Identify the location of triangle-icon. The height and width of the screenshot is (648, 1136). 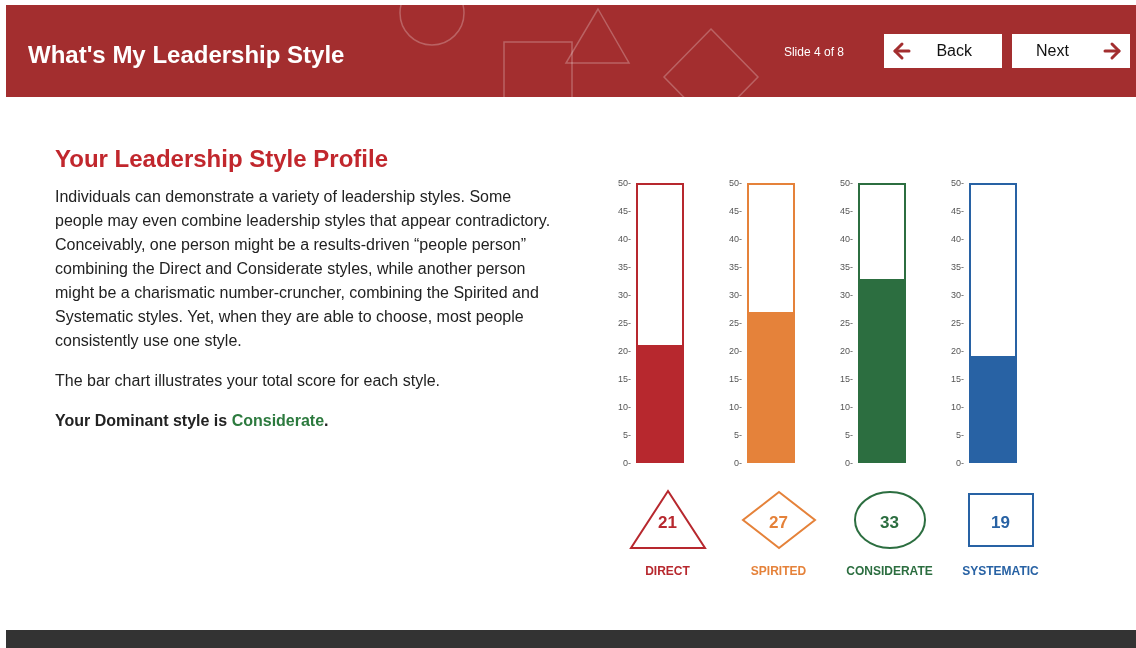
(667, 519).